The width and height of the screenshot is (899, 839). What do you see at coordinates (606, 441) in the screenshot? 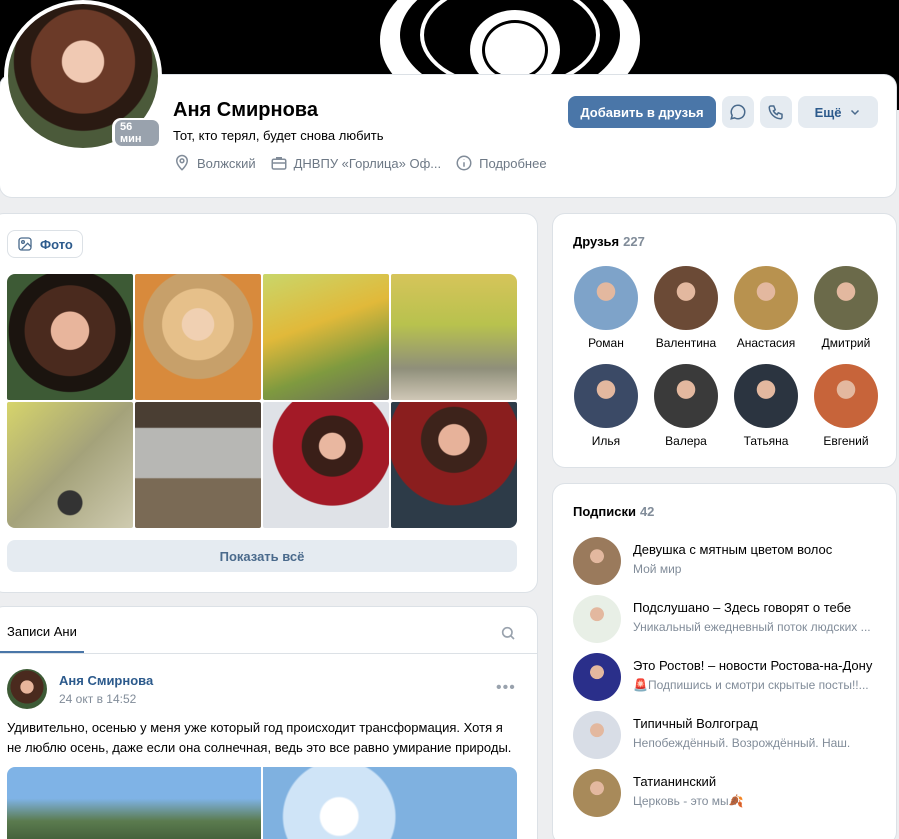
I see `friend-name: Илья` at bounding box center [606, 441].